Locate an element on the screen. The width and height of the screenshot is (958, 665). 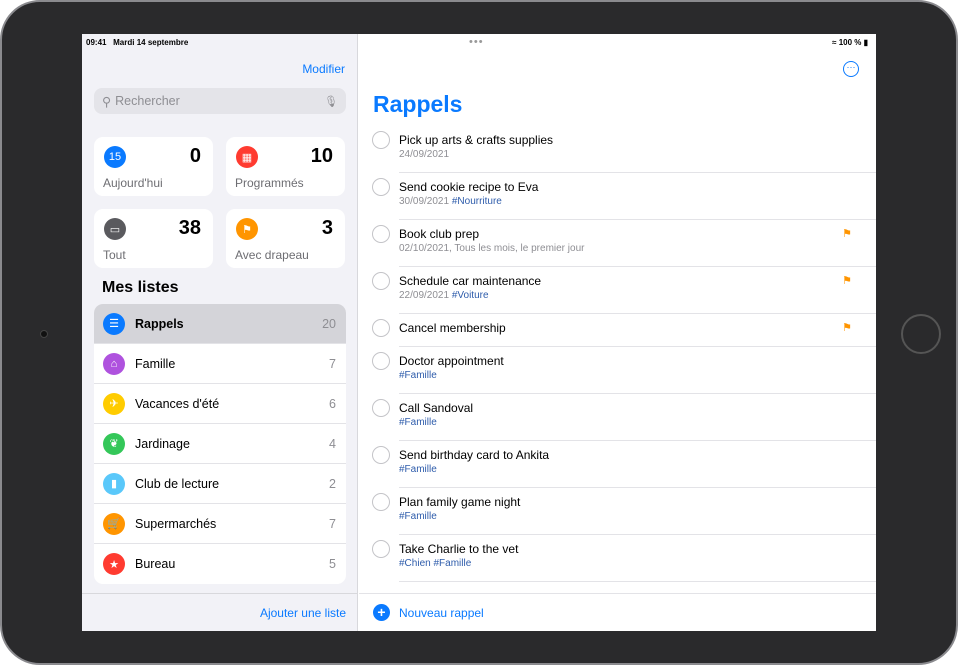
list-name: Rappels is located at coordinates (159, 323).